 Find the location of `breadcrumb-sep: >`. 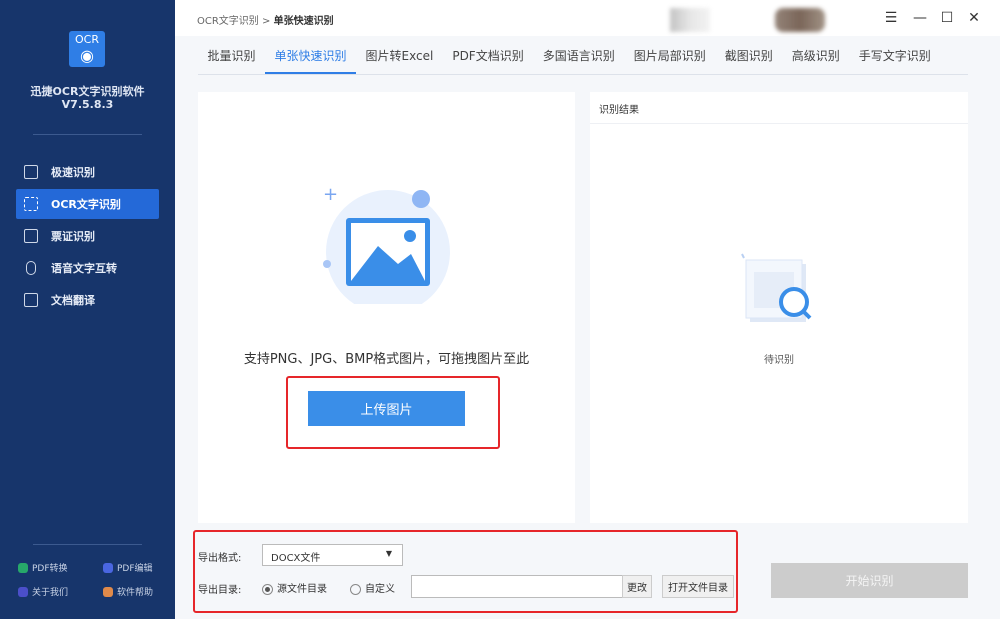

breadcrumb-sep: > is located at coordinates (266, 21).